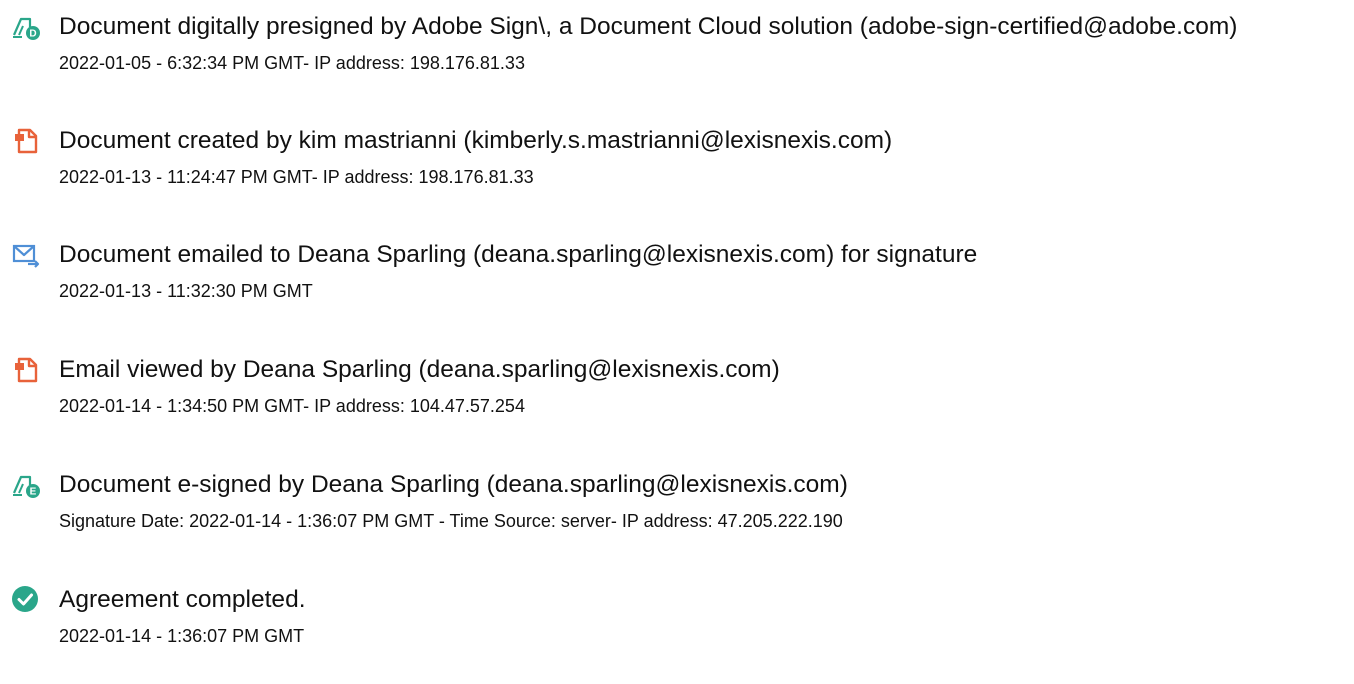 This screenshot has width=1354, height=684. What do you see at coordinates (26, 27) in the screenshot?
I see `pen-badge-d-icon: D` at bounding box center [26, 27].